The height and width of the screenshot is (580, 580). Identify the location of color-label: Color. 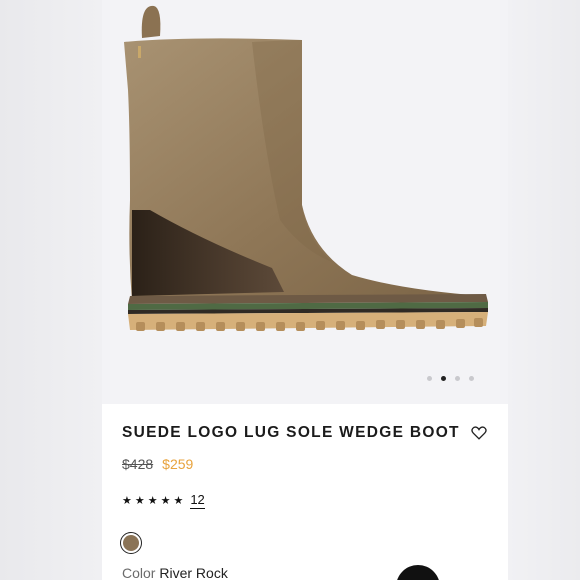
(141, 572).